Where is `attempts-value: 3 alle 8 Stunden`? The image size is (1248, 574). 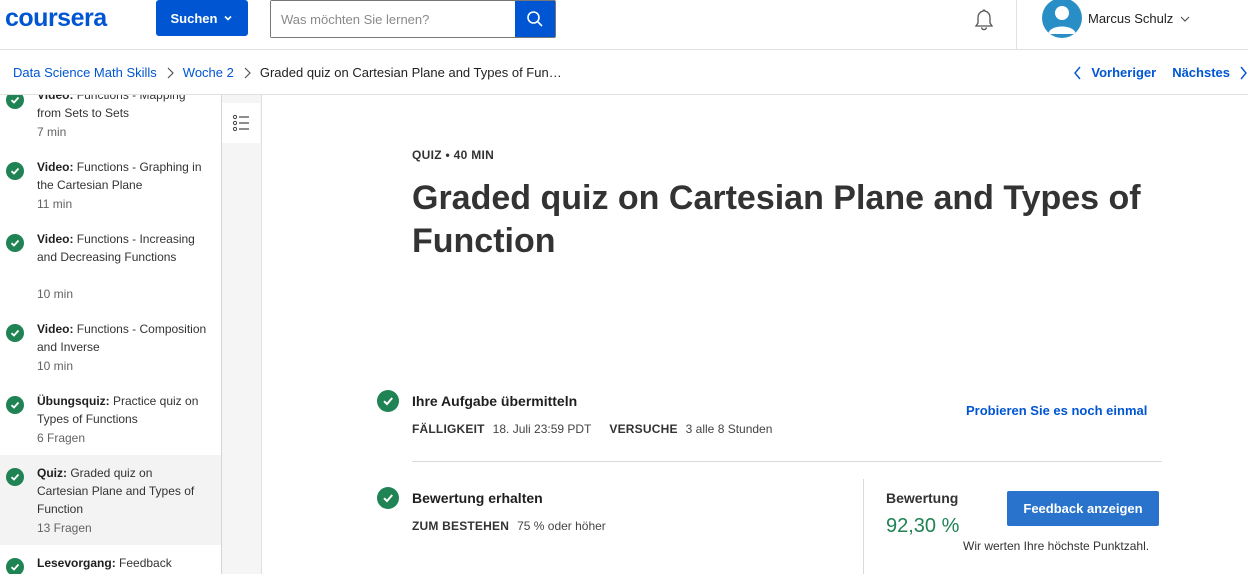
attempts-value: 3 alle 8 Stunden is located at coordinates (729, 429).